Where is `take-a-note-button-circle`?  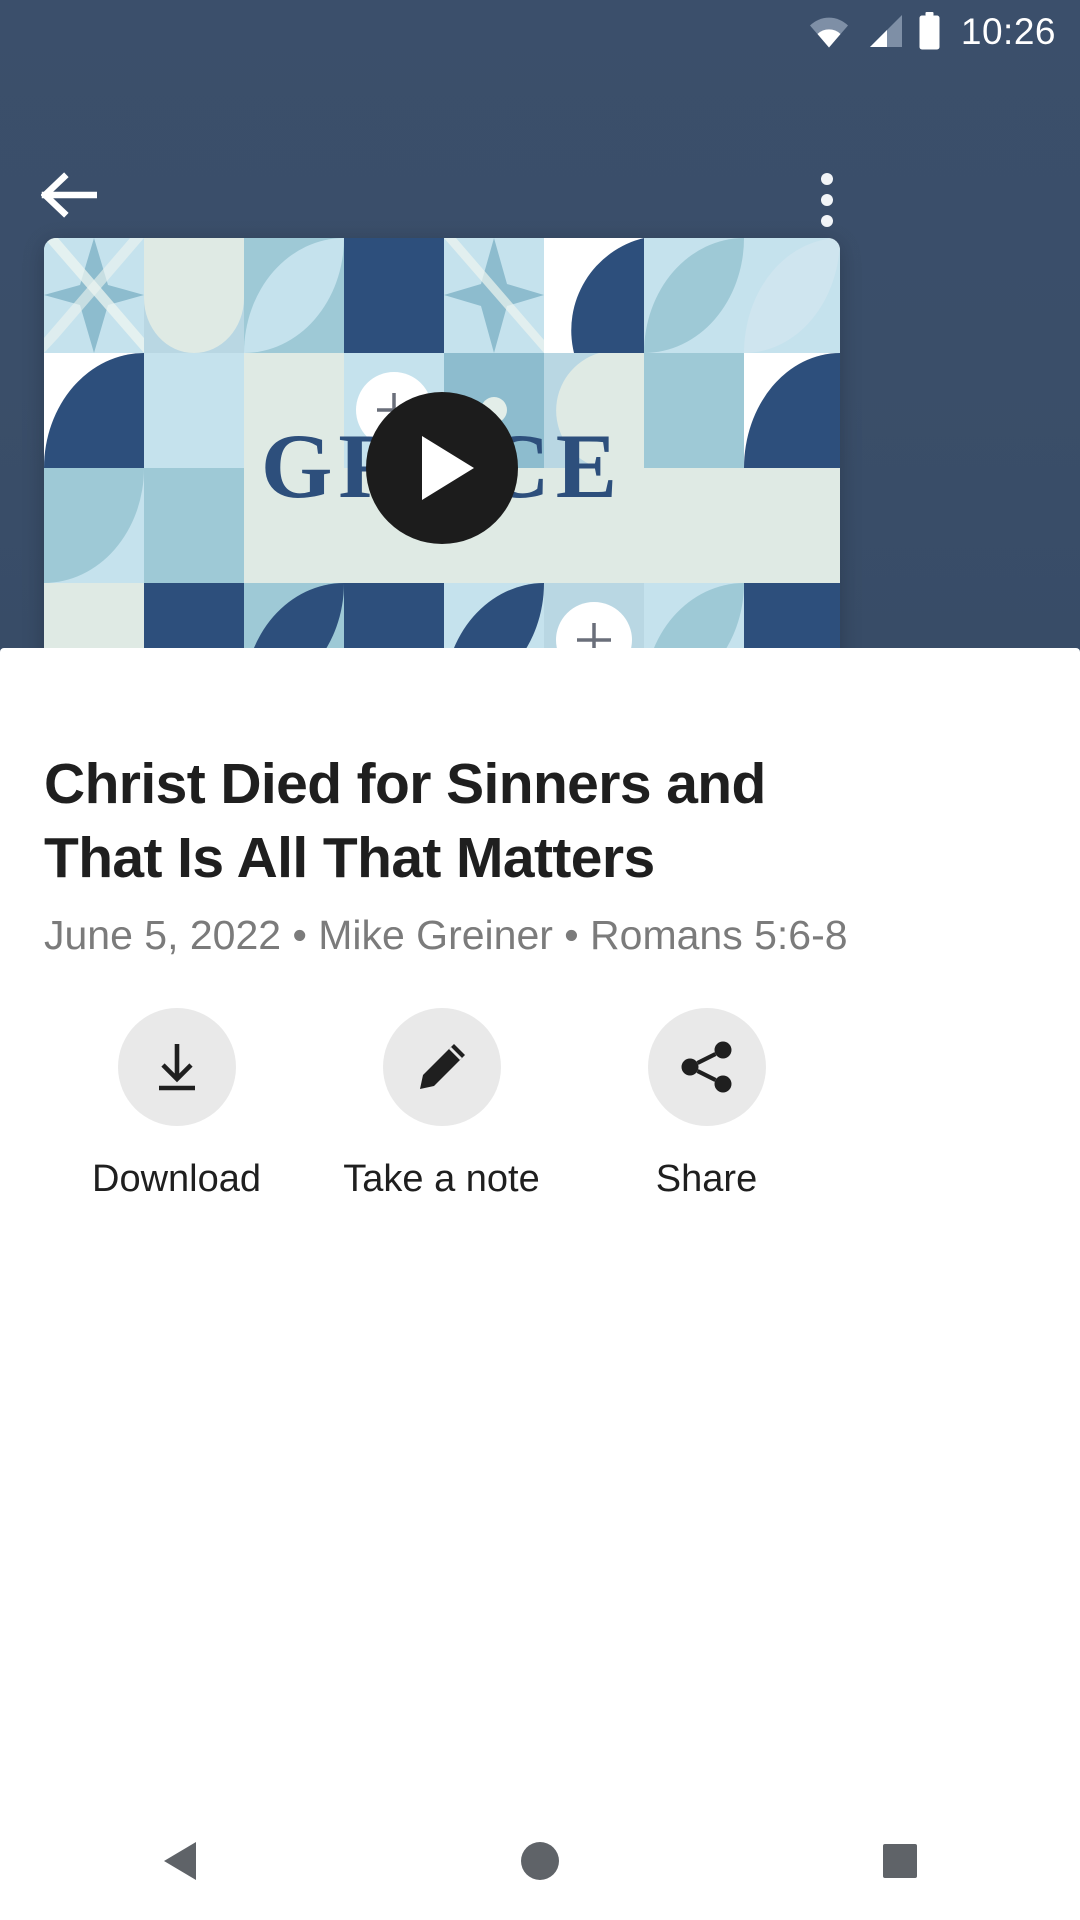 take-a-note-button-circle is located at coordinates (441, 1067).